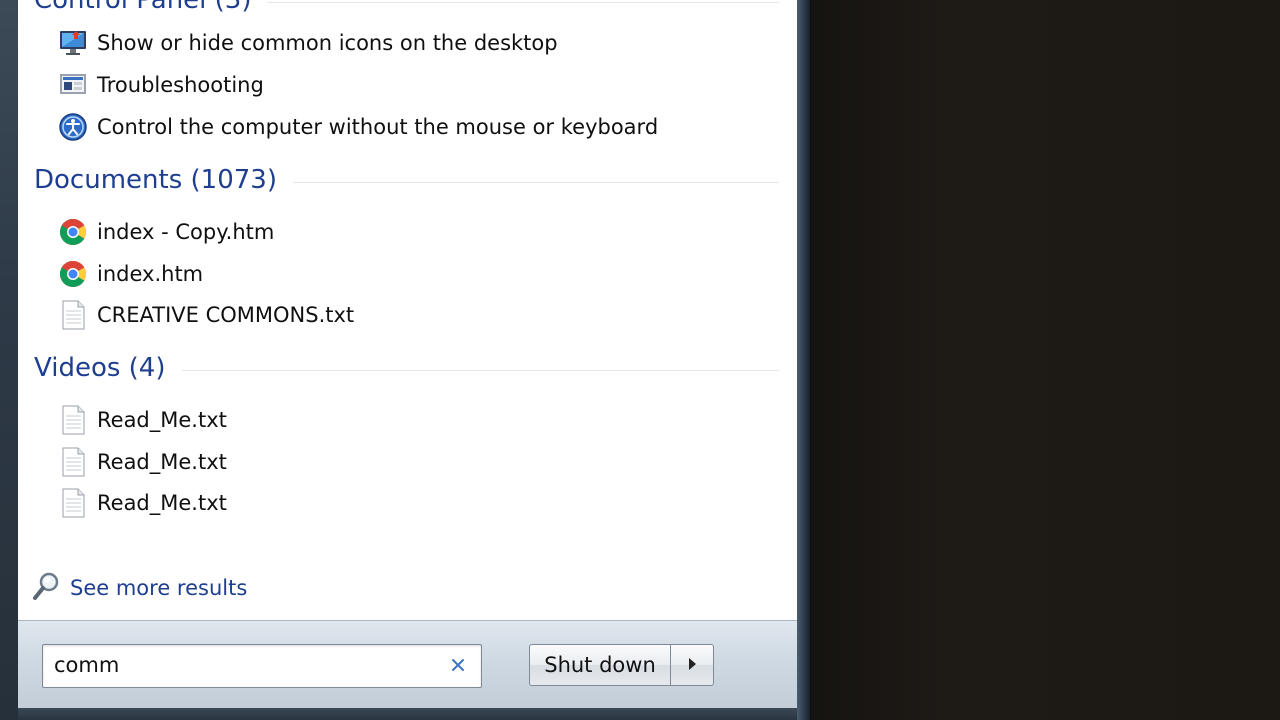  I want to click on arrow-right-icon, so click(692, 665).